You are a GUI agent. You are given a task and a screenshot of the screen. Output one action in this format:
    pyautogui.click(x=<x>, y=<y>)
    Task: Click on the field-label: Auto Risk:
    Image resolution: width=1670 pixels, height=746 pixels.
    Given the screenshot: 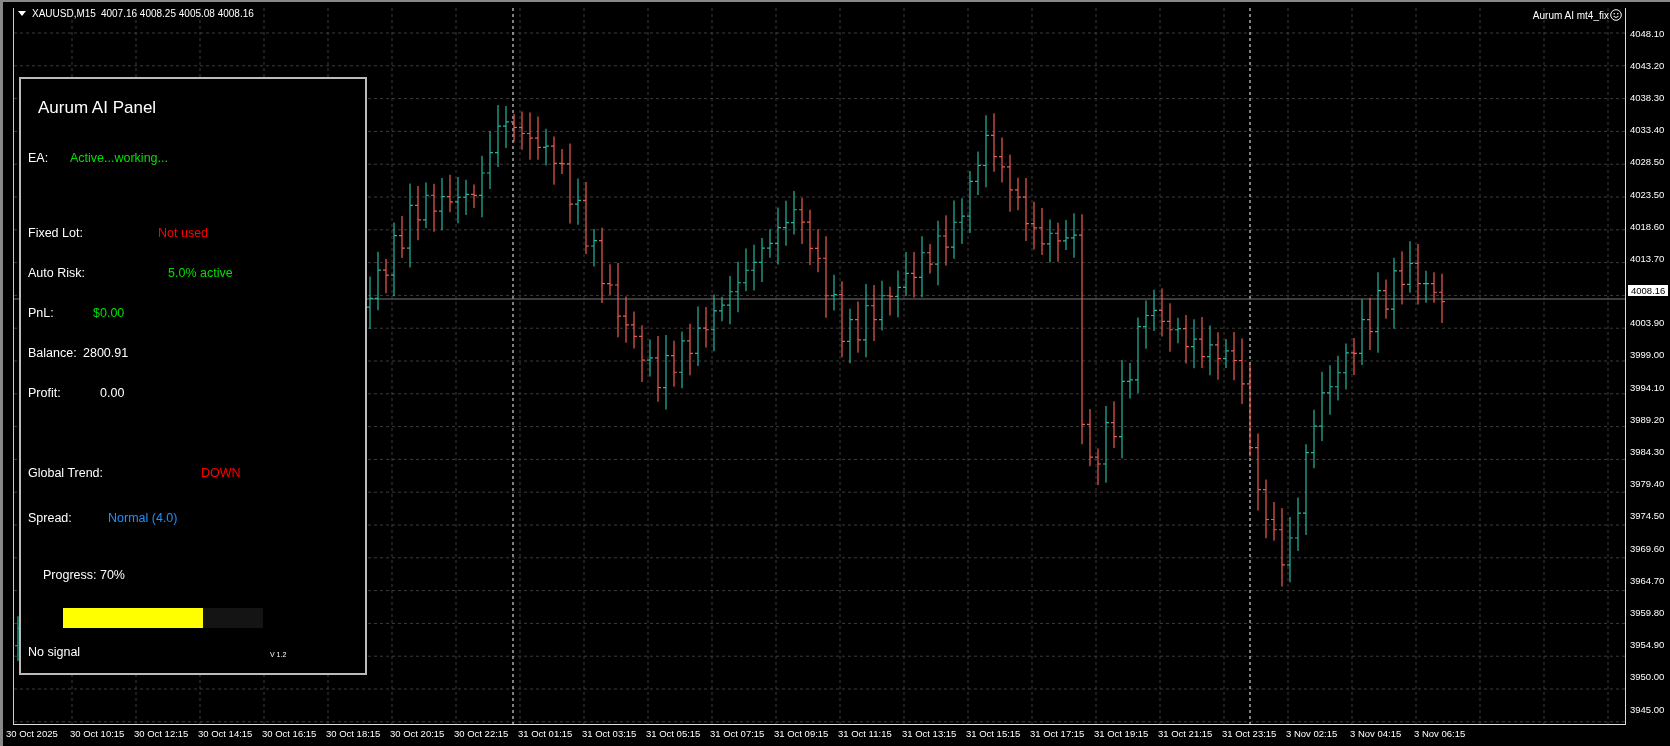 What is the action you would take?
    pyautogui.click(x=56, y=273)
    